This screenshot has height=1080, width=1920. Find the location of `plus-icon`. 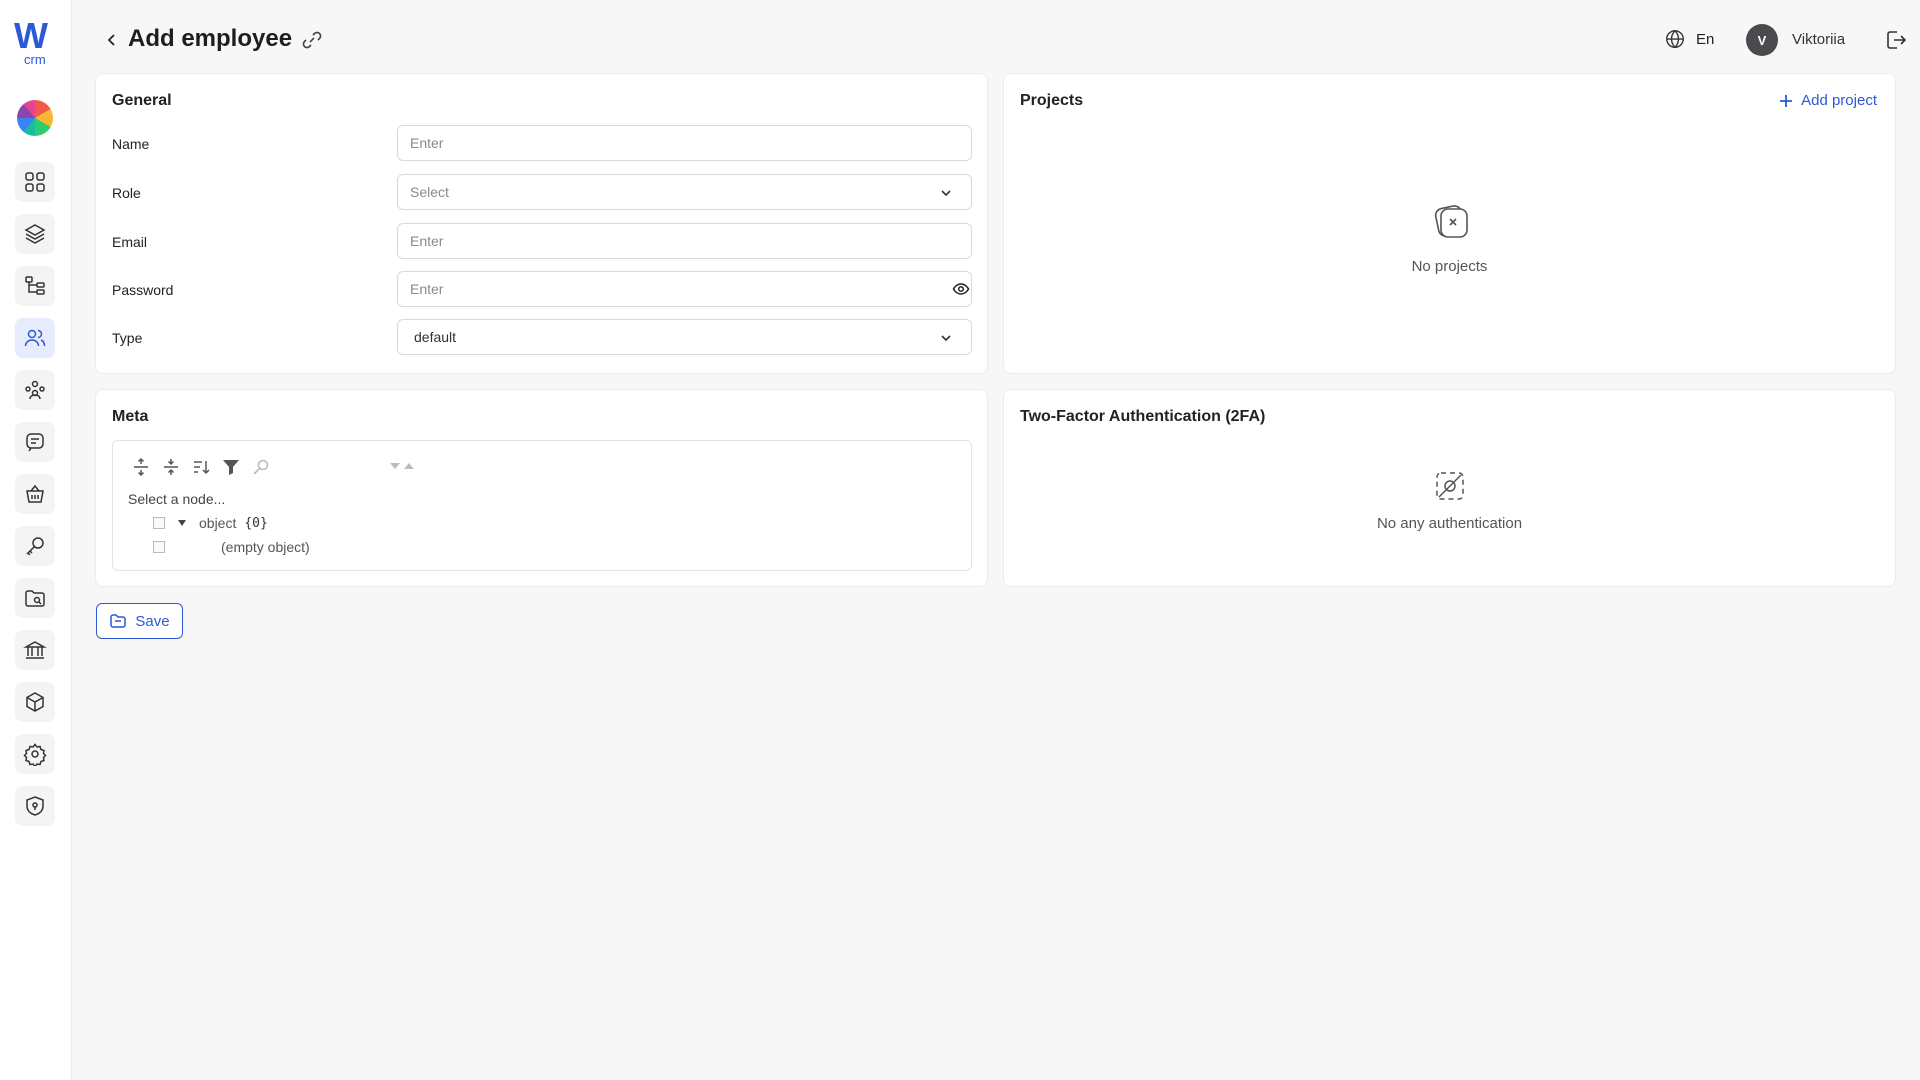

plus-icon is located at coordinates (1786, 100).